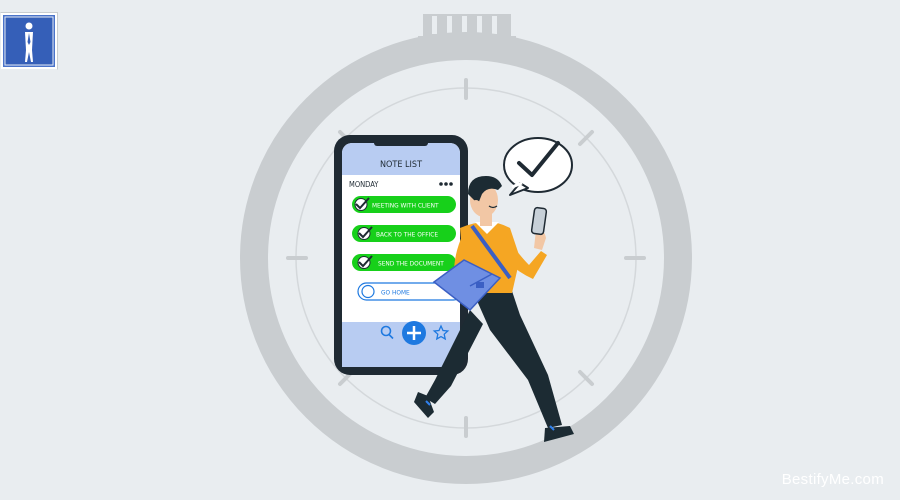 Image resolution: width=900 pixels, height=500 pixels. Describe the element at coordinates (539, 221) in the screenshot. I see `handheld-phone` at that location.